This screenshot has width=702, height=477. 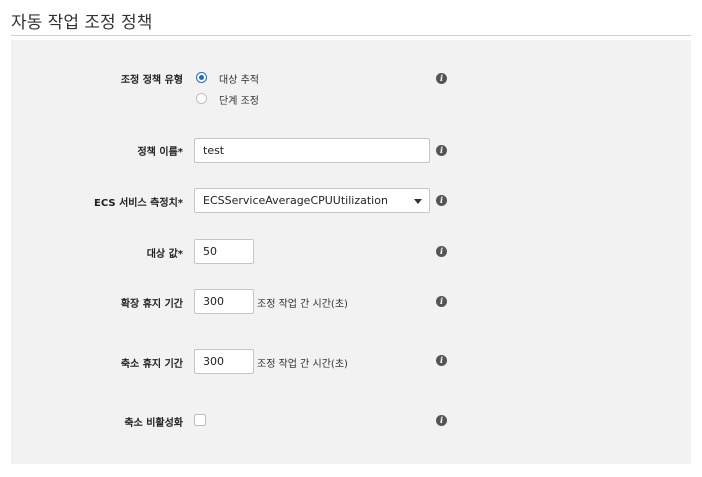 What do you see at coordinates (201, 77) in the screenshot?
I see `radio-target-tracking` at bounding box center [201, 77].